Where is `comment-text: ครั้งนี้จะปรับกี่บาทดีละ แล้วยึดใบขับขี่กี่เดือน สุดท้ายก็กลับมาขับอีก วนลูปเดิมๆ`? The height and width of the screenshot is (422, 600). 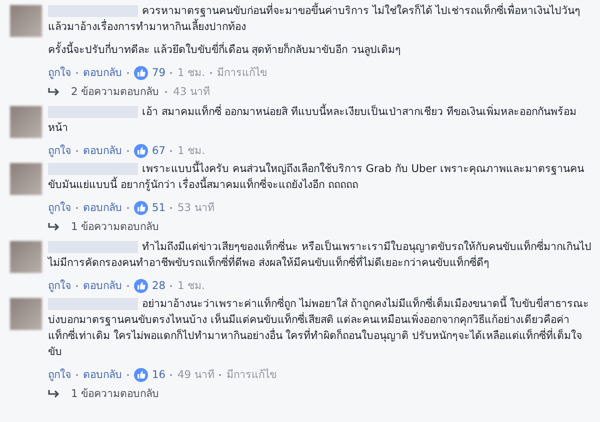 comment-text: ครั้งนี้จะปรับกี่บาทดีละ แล้วยึดใบขับขี่กี่เดือน สุดท้ายก็กลับมาขับอีก วนลูปเดิมๆ is located at coordinates (320, 50).